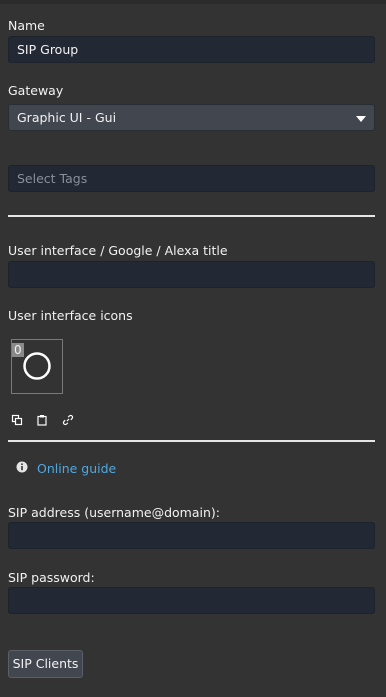 This screenshot has width=386, height=697. What do you see at coordinates (361, 119) in the screenshot?
I see `caret-down-icon` at bounding box center [361, 119].